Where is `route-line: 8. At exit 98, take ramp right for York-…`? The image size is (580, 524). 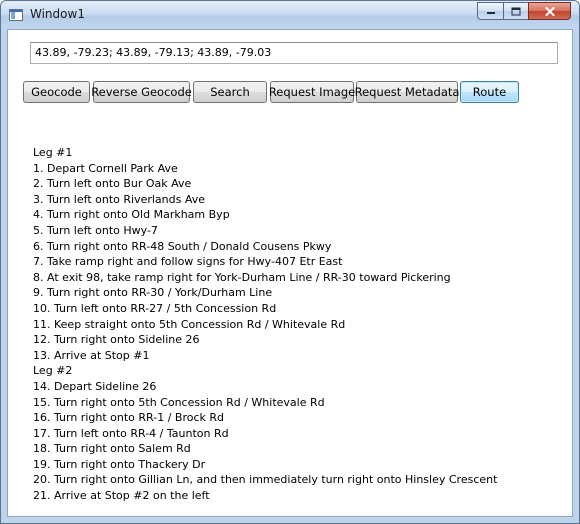
route-line: 8. At exit 98, take ramp right for York-… is located at coordinates (242, 277).